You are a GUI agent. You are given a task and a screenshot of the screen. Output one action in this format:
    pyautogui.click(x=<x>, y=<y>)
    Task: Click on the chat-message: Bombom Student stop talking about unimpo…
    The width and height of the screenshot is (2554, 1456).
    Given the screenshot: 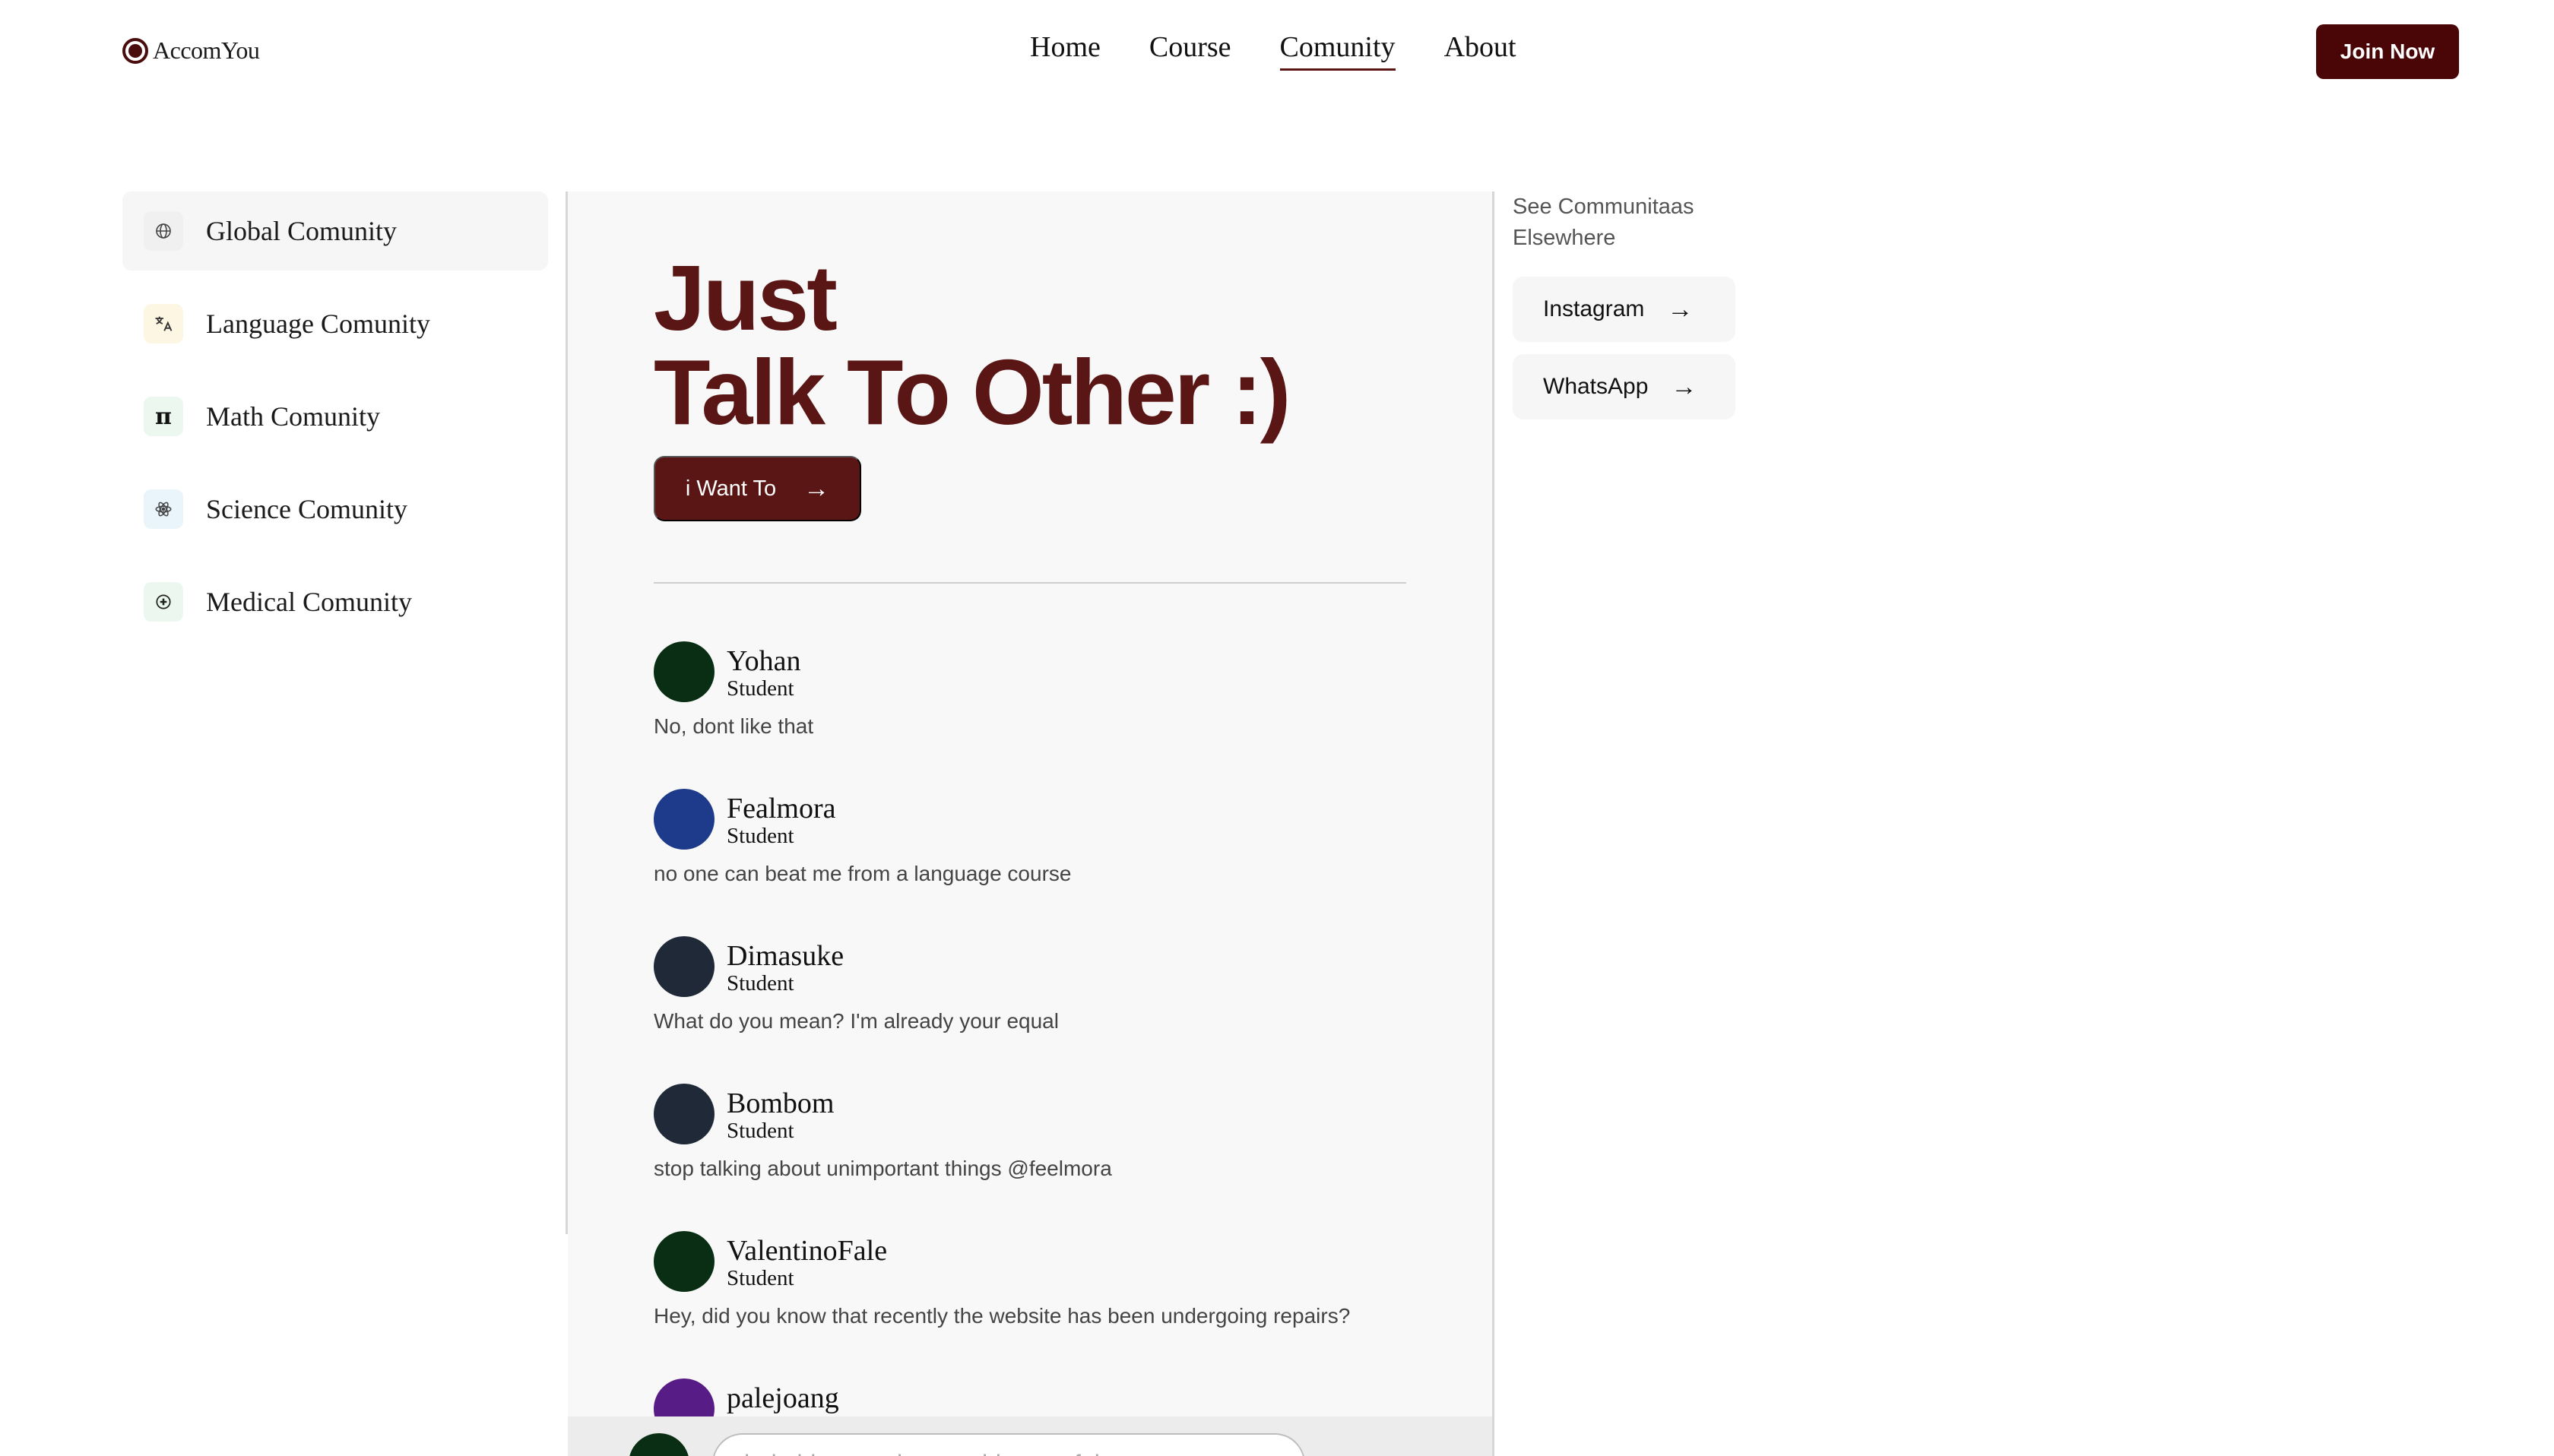 What is the action you would take?
    pyautogui.click(x=1049, y=1132)
    